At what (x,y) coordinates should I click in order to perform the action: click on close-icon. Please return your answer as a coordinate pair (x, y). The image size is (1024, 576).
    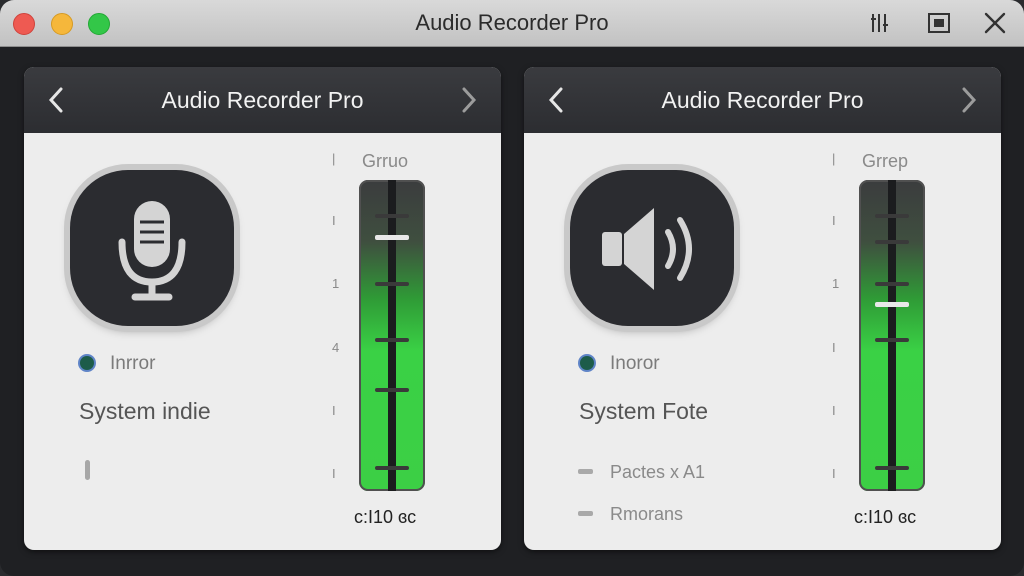
    Looking at the image, I should click on (995, 23).